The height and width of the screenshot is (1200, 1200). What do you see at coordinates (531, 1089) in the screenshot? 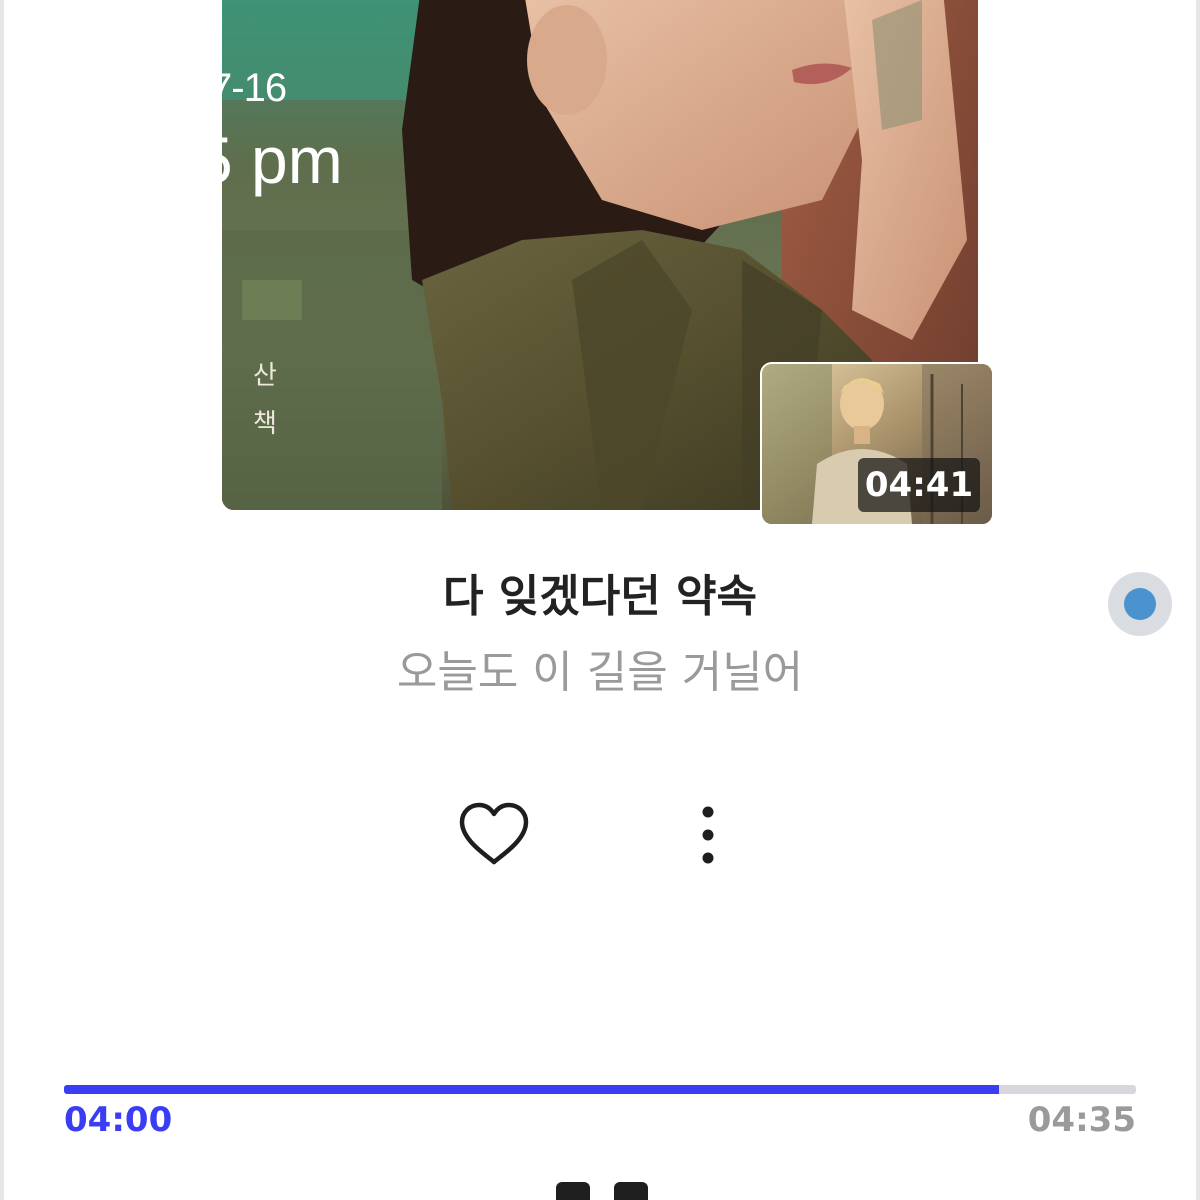
I see `playback-progress-fill` at bounding box center [531, 1089].